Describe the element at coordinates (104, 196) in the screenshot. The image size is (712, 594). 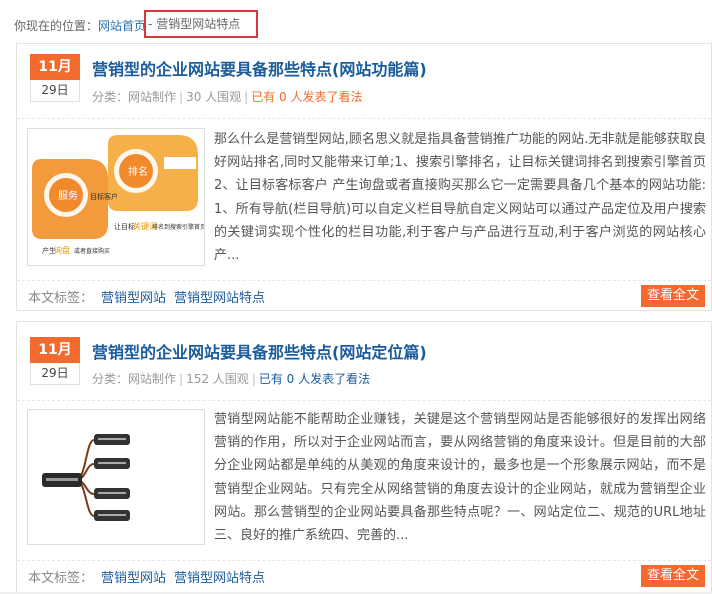
I see `thumb-text: 目标客户` at that location.